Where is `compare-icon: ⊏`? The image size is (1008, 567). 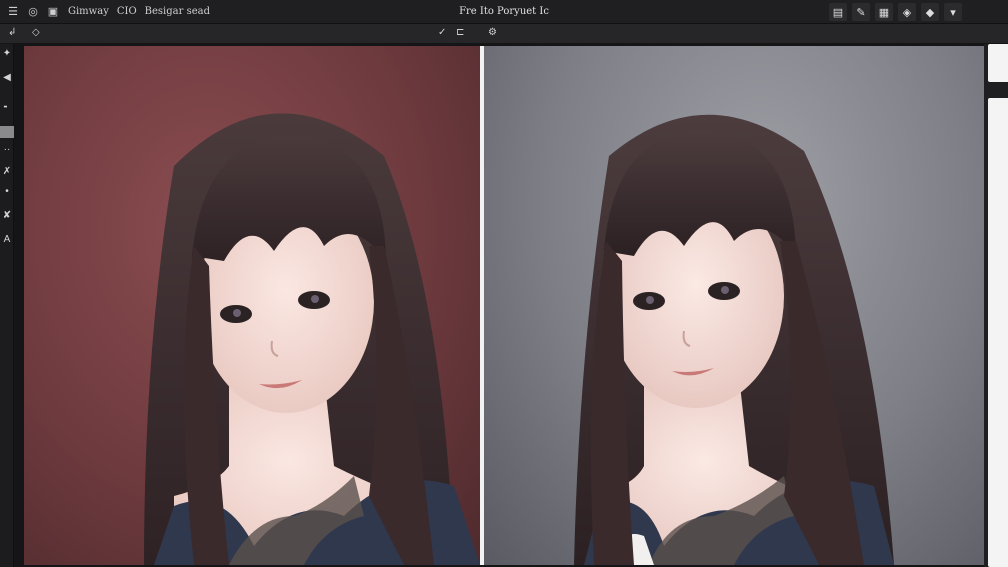 compare-icon: ⊏ is located at coordinates (460, 32).